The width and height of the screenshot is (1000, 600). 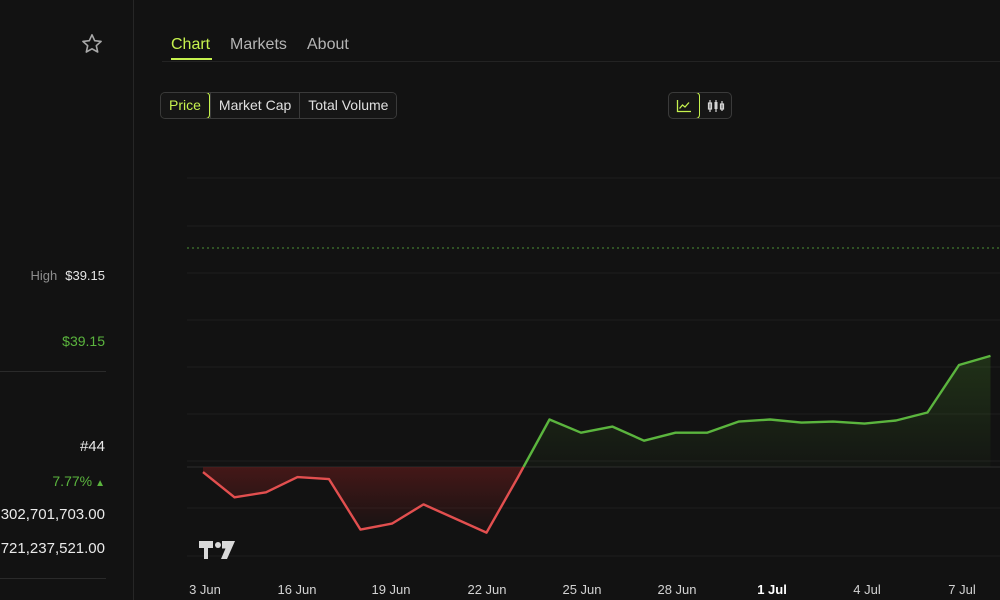 I want to click on high-price-row: High $39.15, so click(x=67, y=275).